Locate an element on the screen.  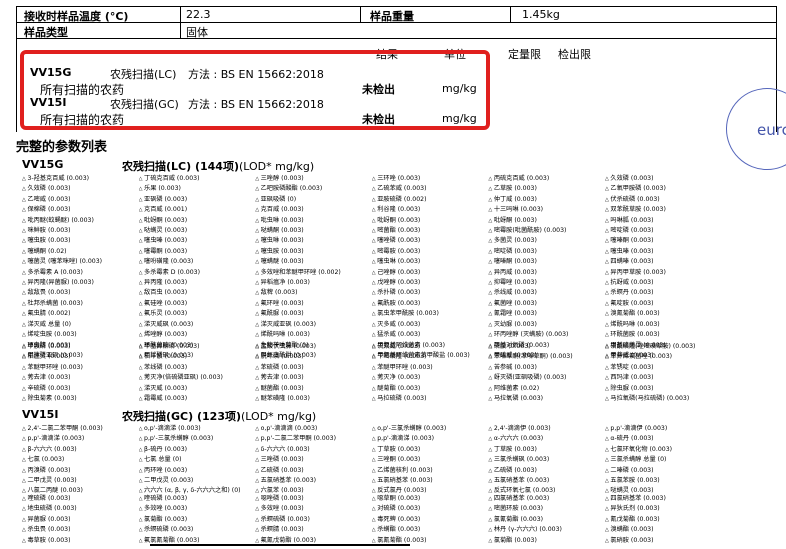
param-item: 丙硫克百威 (0.003) is located at coordinates (546, 179).